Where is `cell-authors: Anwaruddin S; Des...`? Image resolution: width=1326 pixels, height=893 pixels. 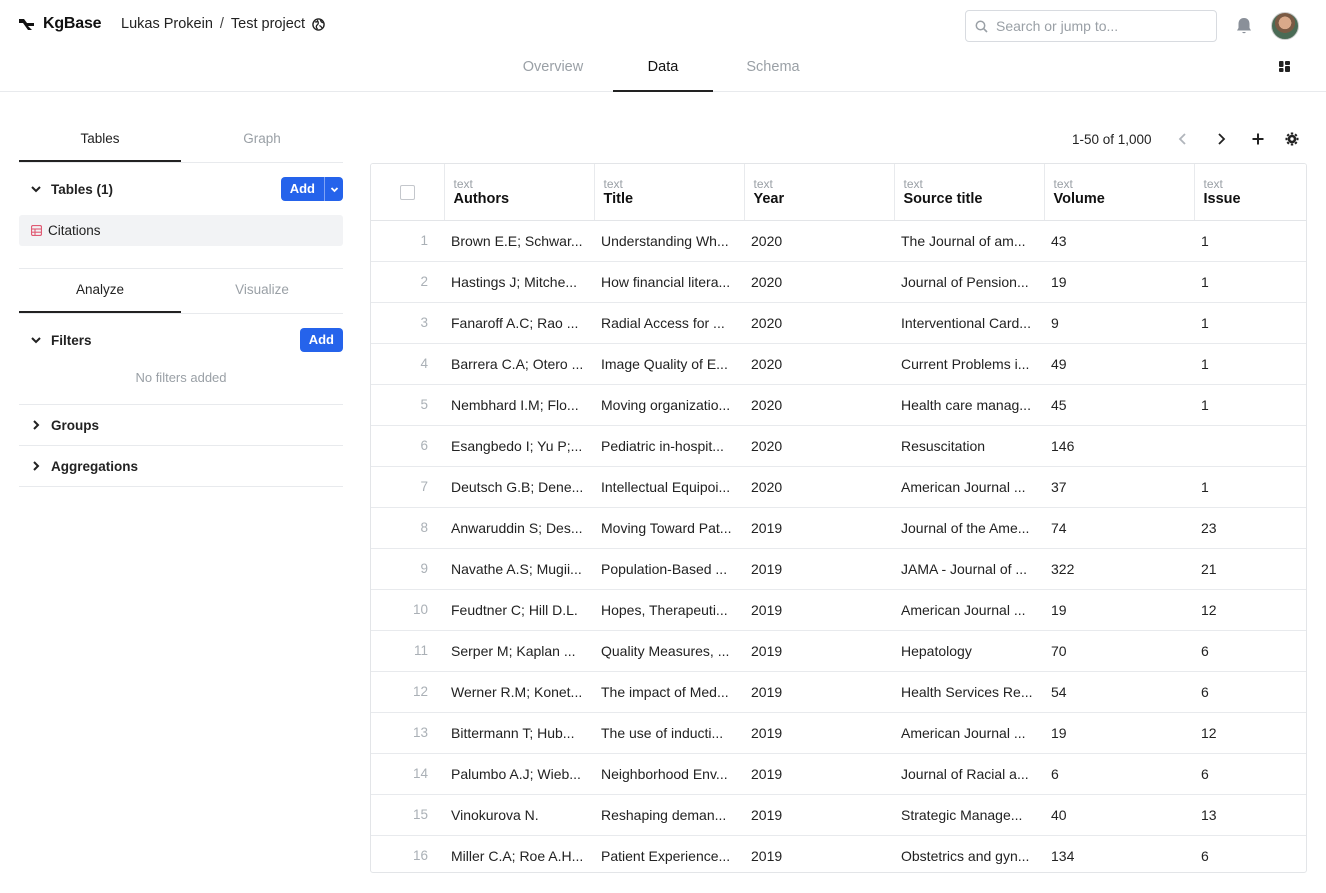
cell-authors: Anwaruddin S; Des... is located at coordinates (519, 528).